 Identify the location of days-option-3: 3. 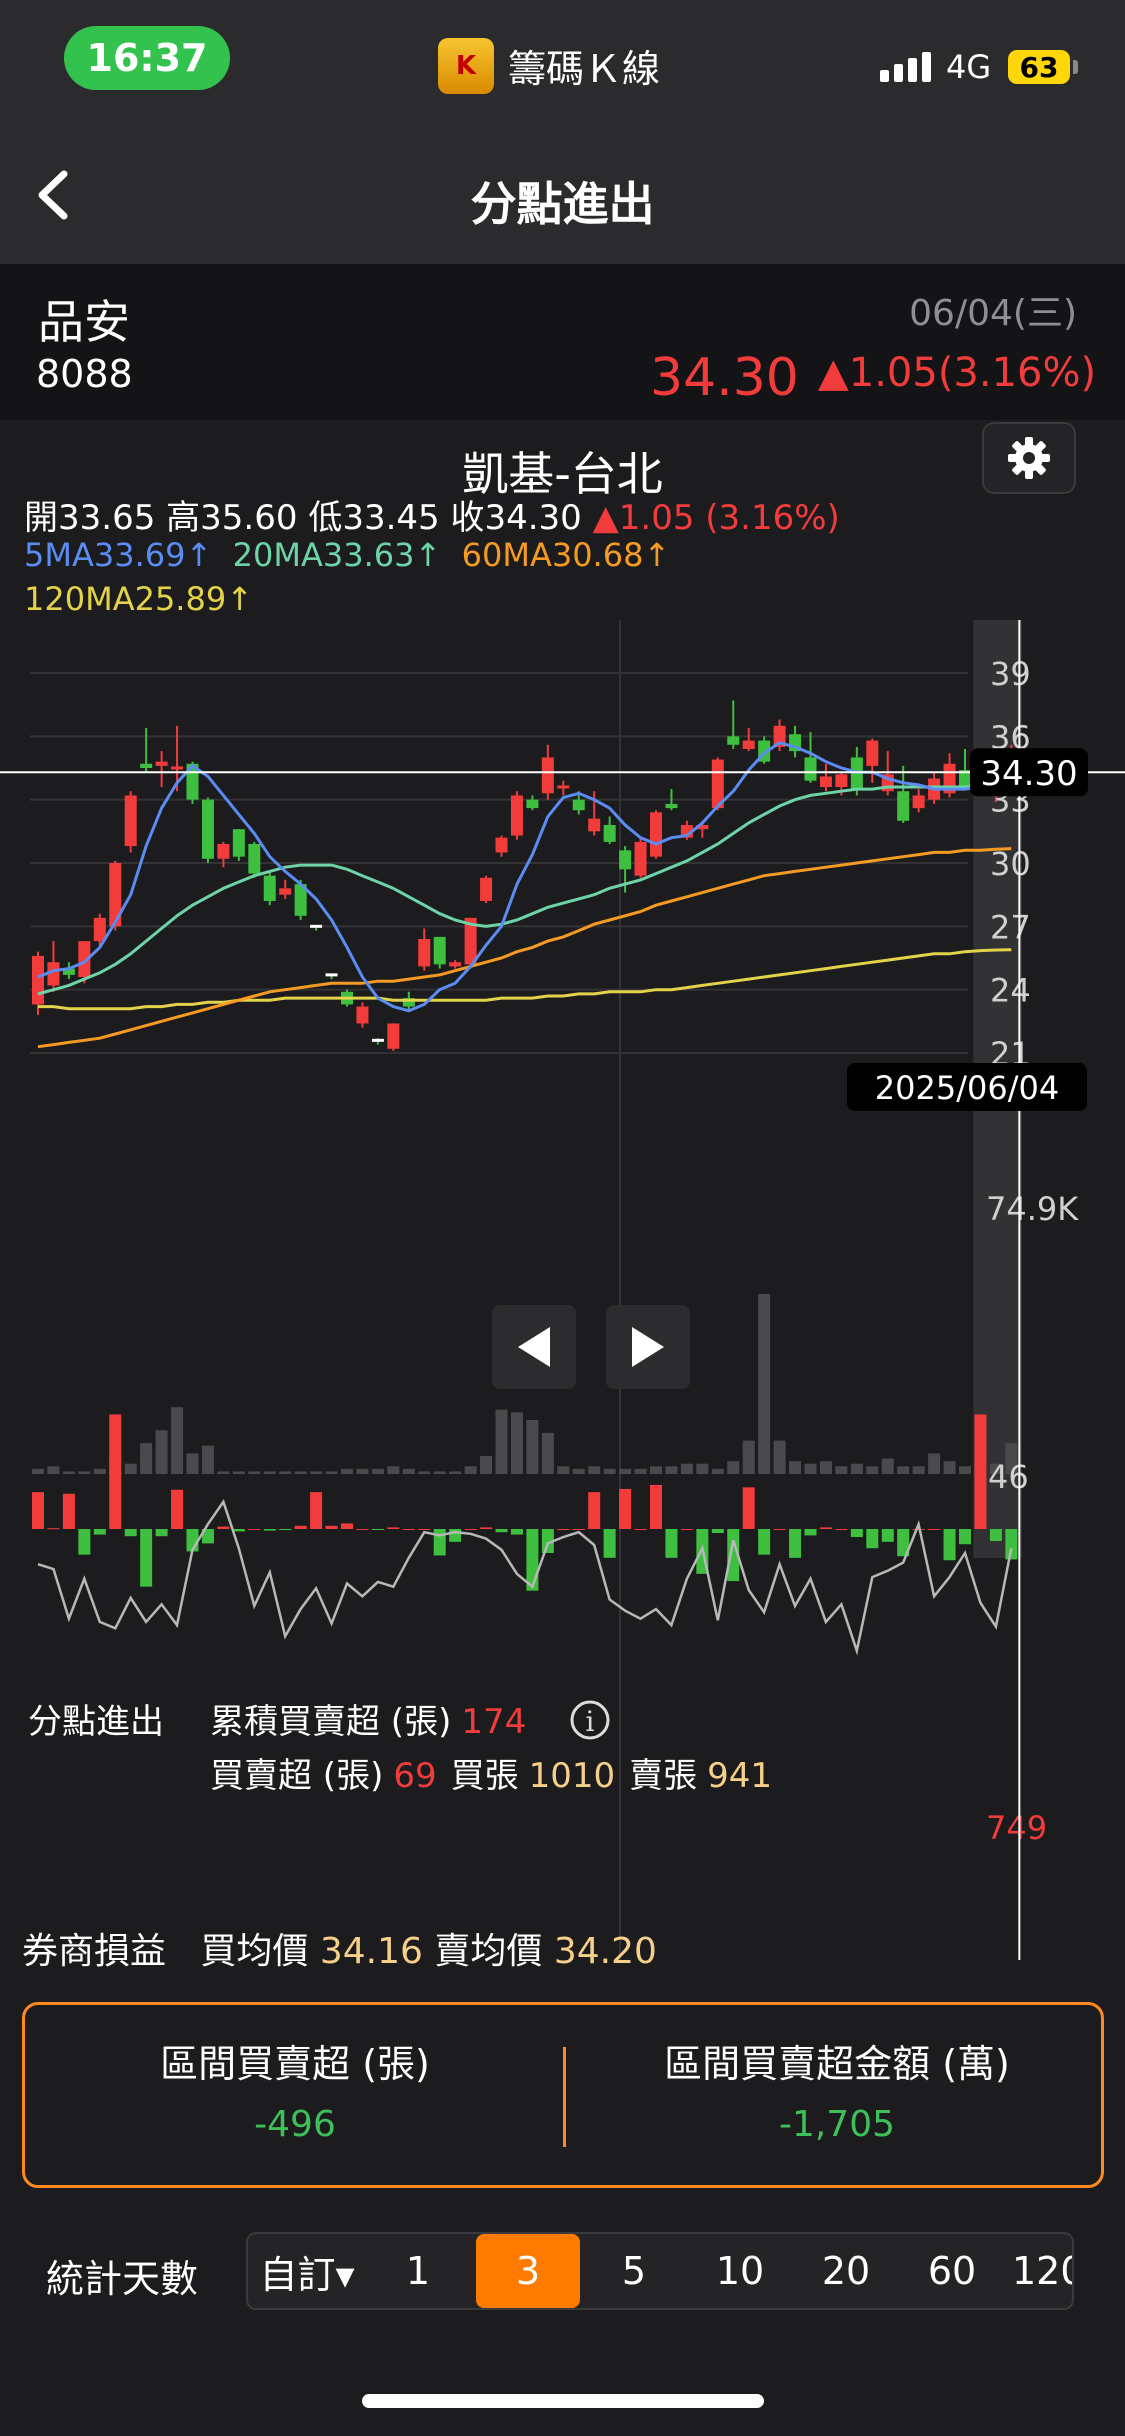
(528, 2271).